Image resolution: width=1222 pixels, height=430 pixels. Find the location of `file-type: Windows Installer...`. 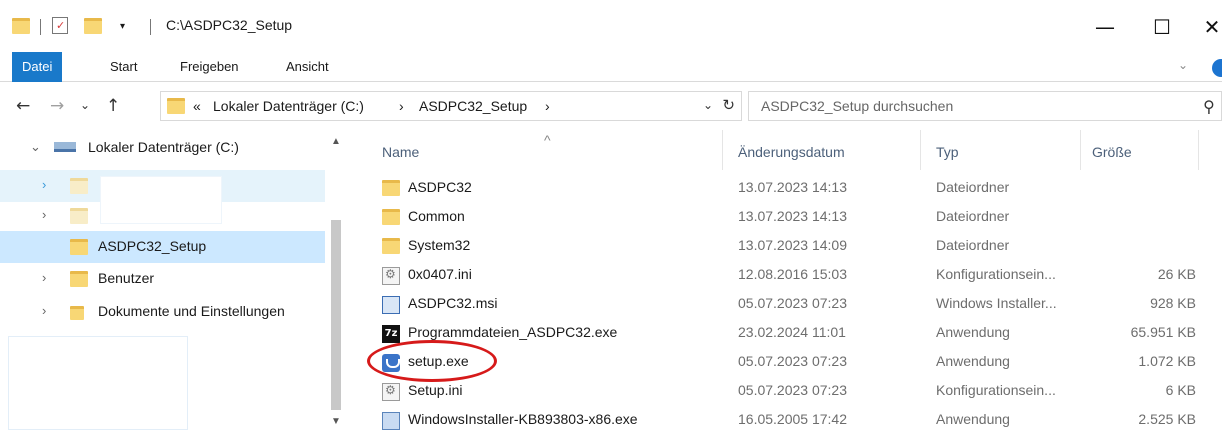

file-type: Windows Installer... is located at coordinates (996, 303).